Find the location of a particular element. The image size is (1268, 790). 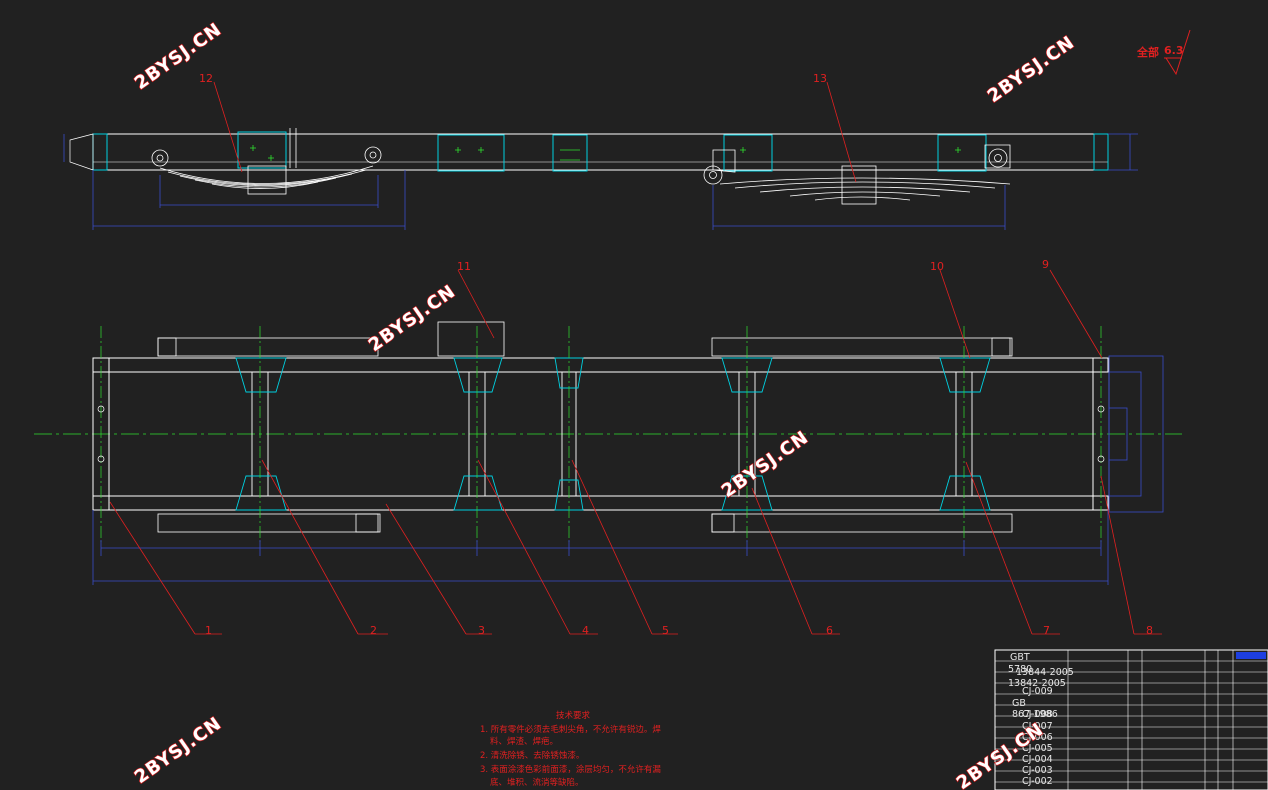

part-label-12: 12 is located at coordinates (206, 78).